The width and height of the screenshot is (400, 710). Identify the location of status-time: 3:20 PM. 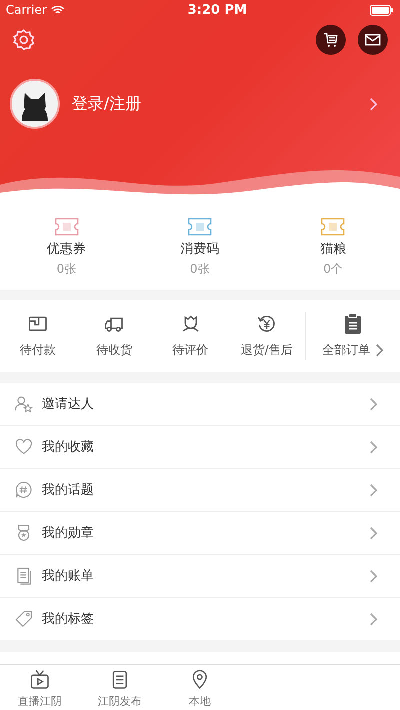
(218, 10).